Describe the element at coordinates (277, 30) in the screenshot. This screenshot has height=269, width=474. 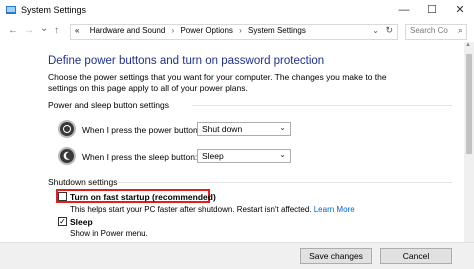
I see `breadcrumb-system-settings: System Settings` at that location.